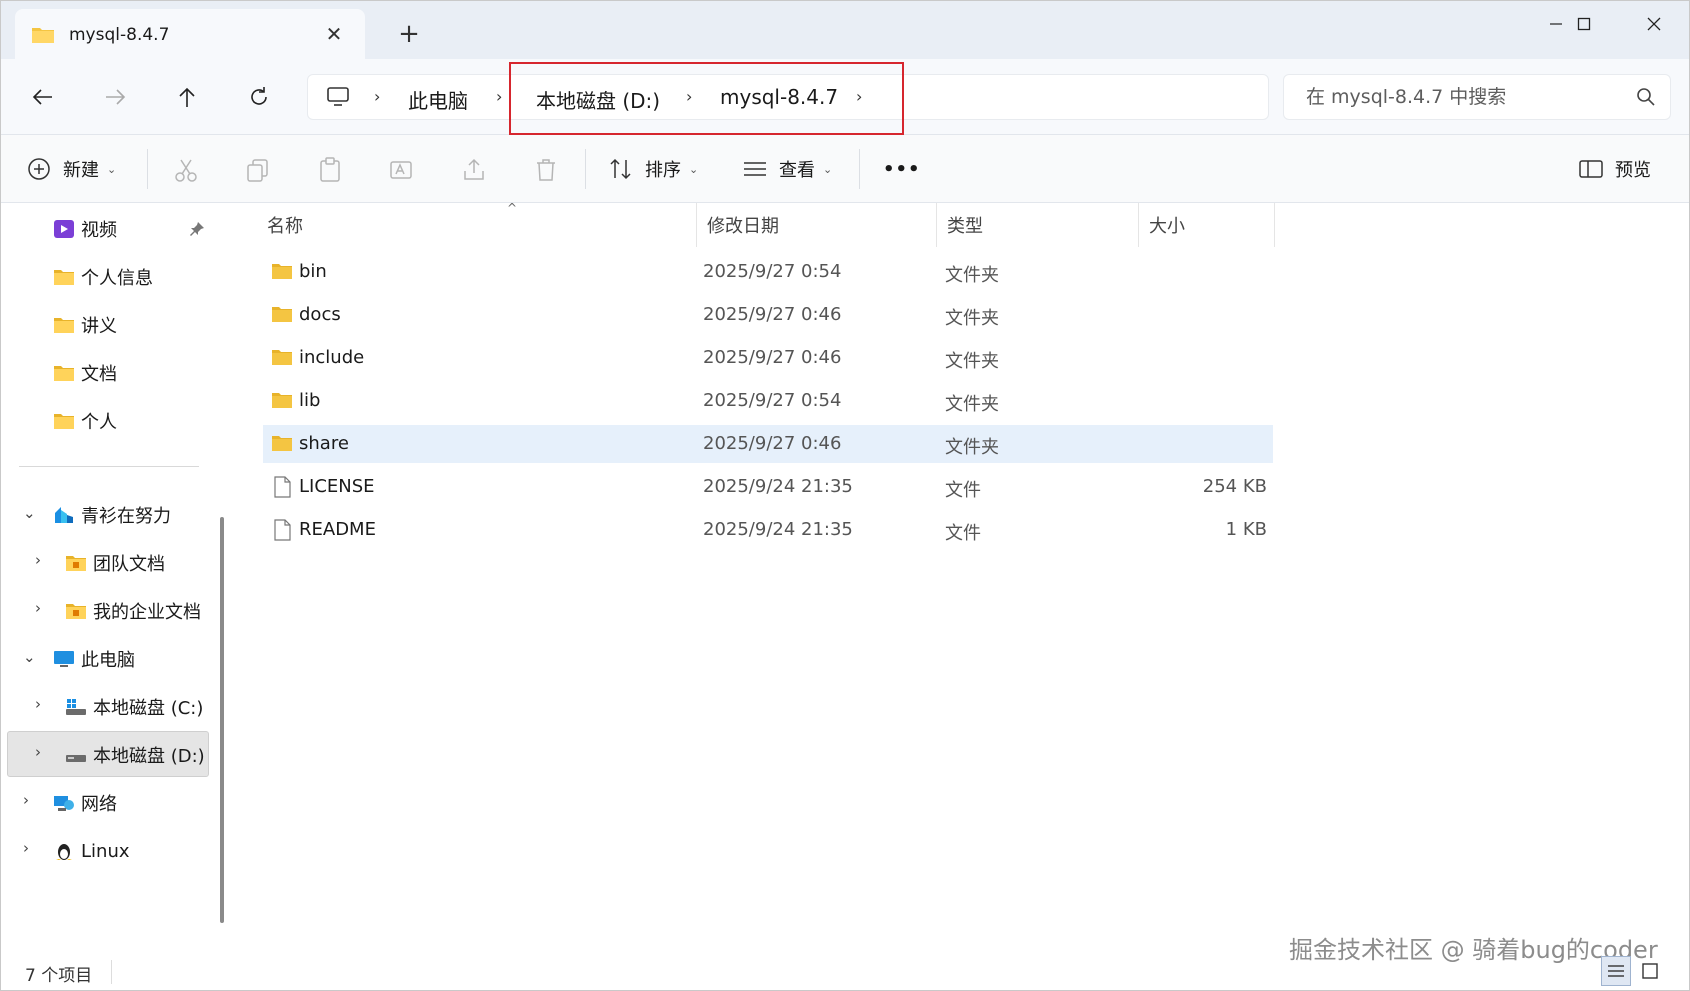  I want to click on up-arrow-icon, so click(187, 97).